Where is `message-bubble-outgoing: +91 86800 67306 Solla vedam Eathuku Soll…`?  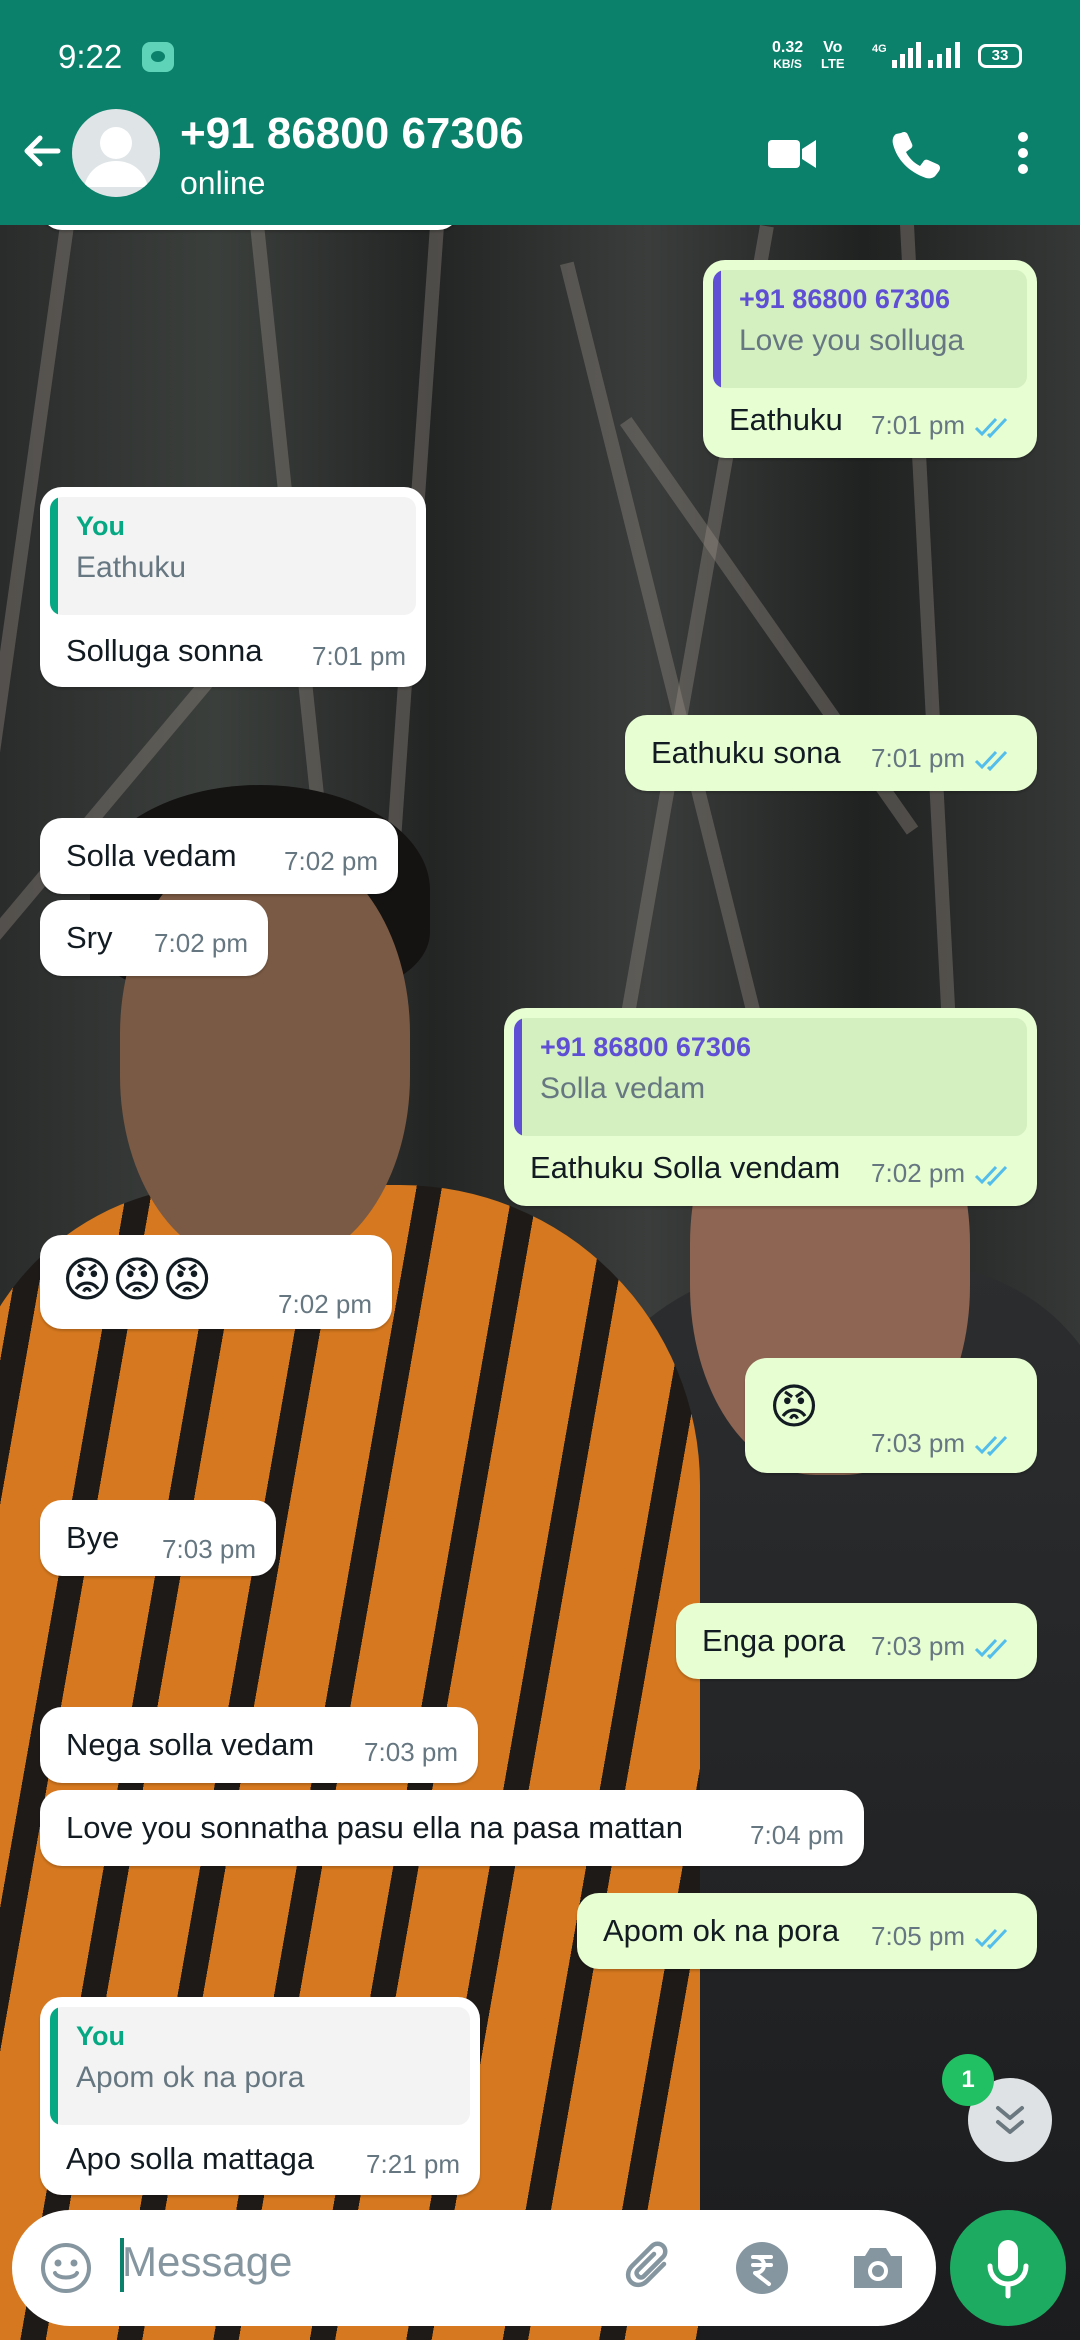
message-bubble-outgoing: +91 86800 67306 Solla vedam Eathuku Soll… is located at coordinates (770, 1107).